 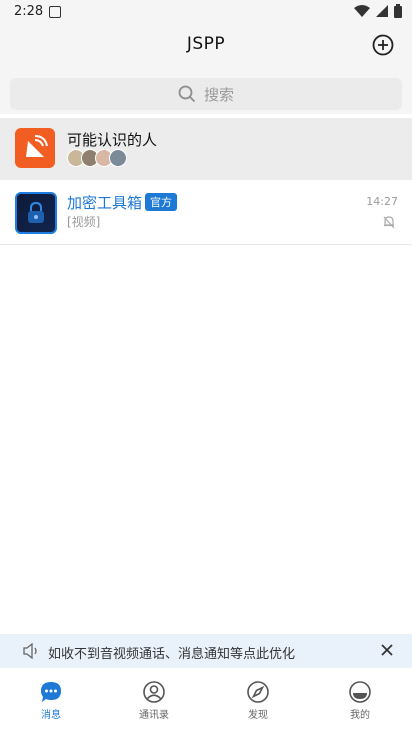 I want to click on tab-discover: 发现, so click(x=258, y=700).